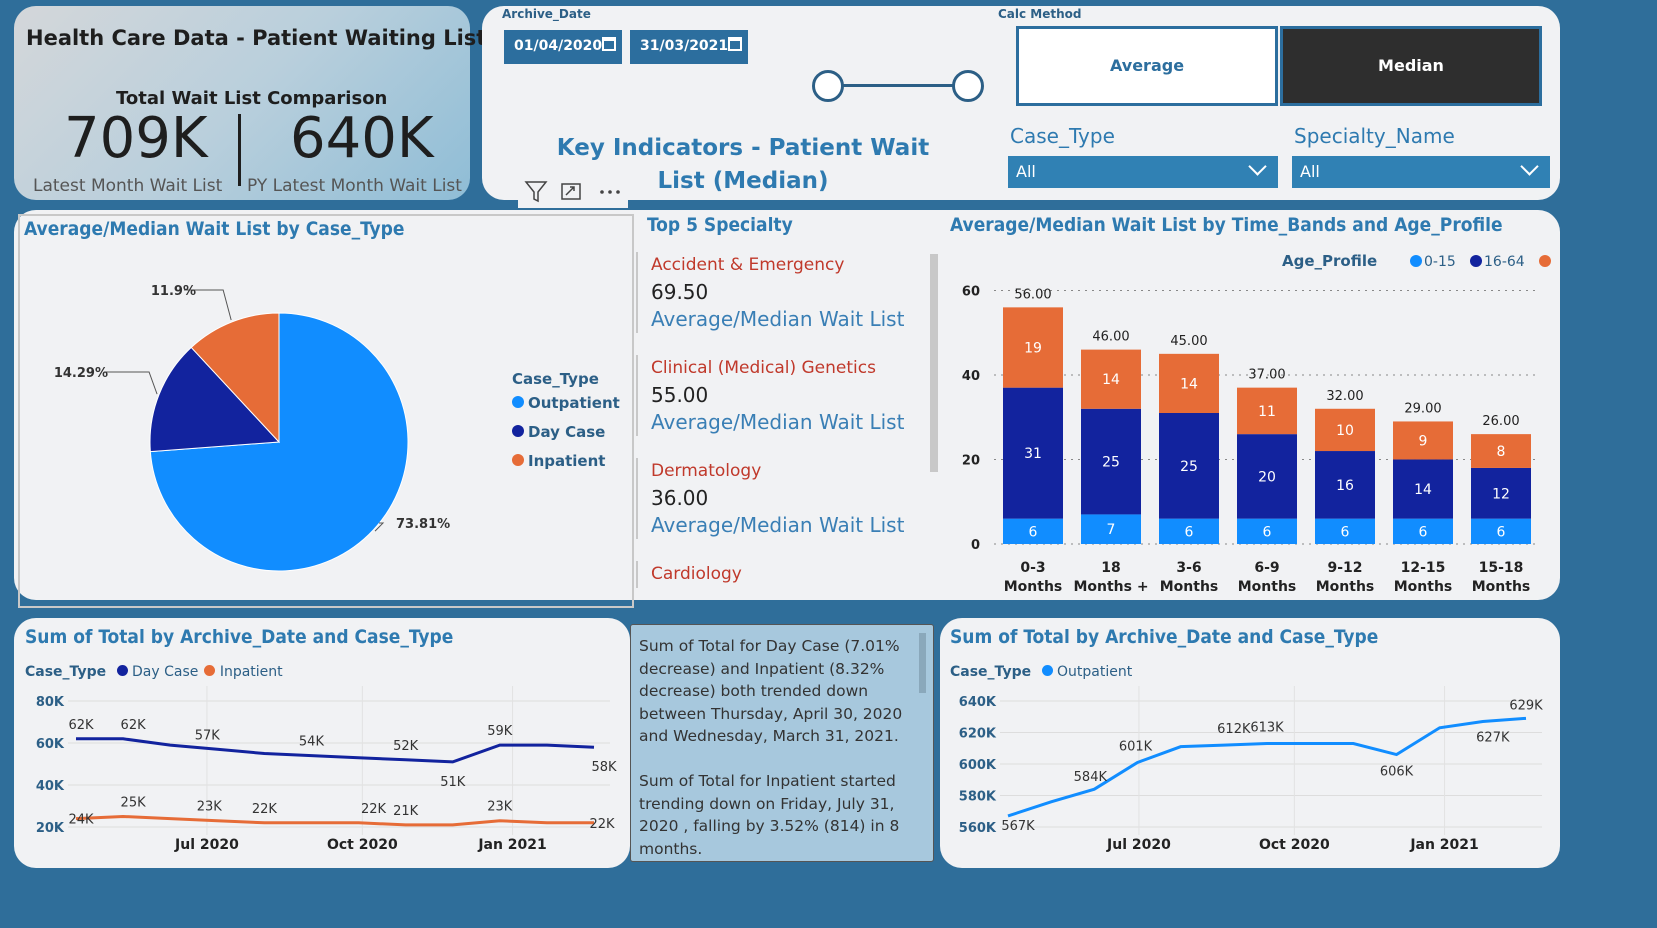 Image resolution: width=1657 pixels, height=928 pixels. I want to click on focus-mode-icon, so click(571, 191).